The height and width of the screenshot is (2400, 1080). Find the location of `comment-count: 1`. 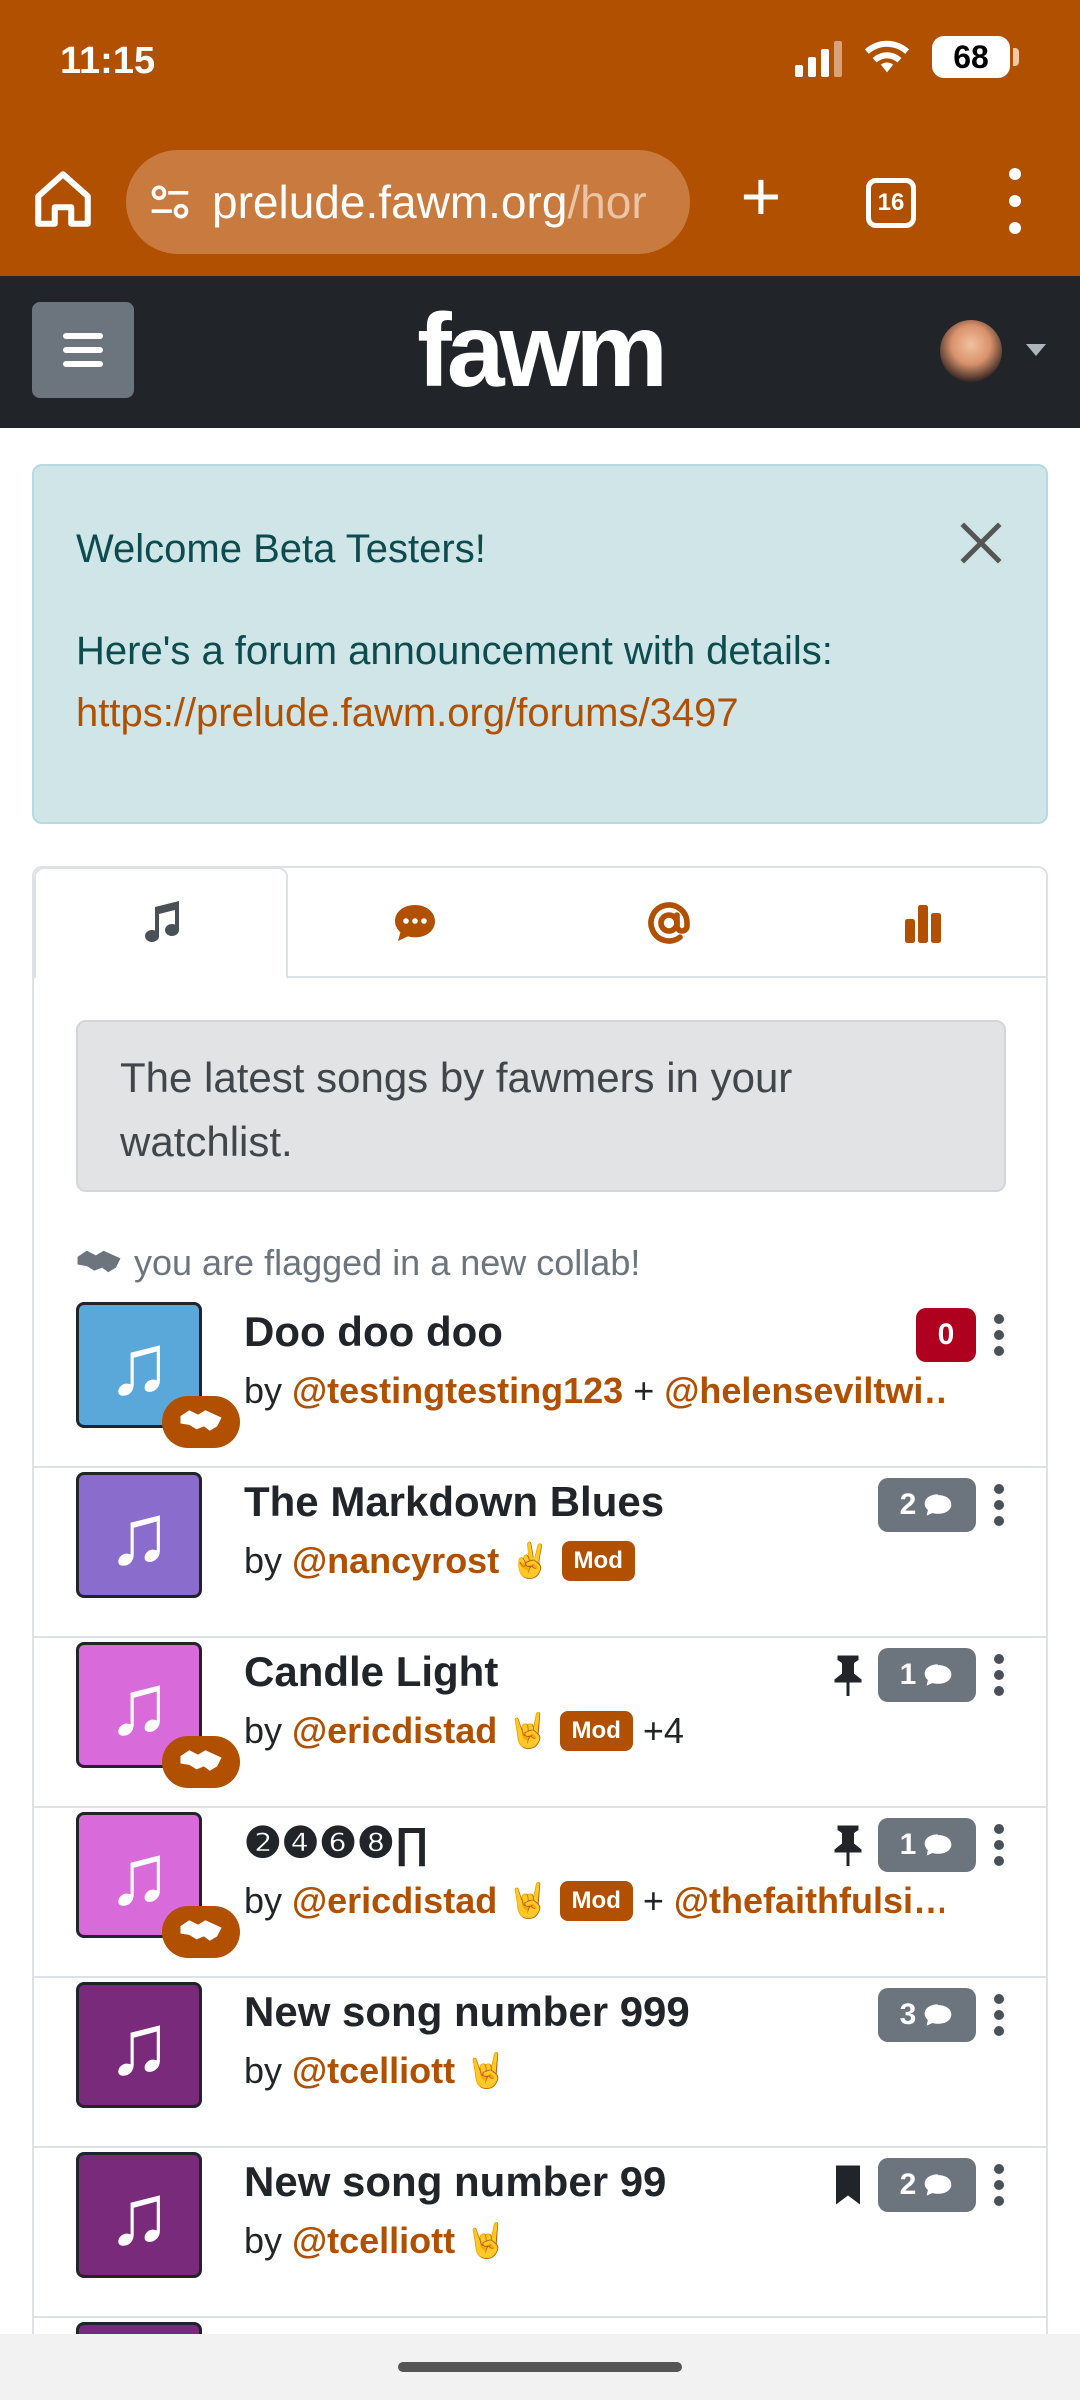

comment-count: 1 is located at coordinates (908, 1844).